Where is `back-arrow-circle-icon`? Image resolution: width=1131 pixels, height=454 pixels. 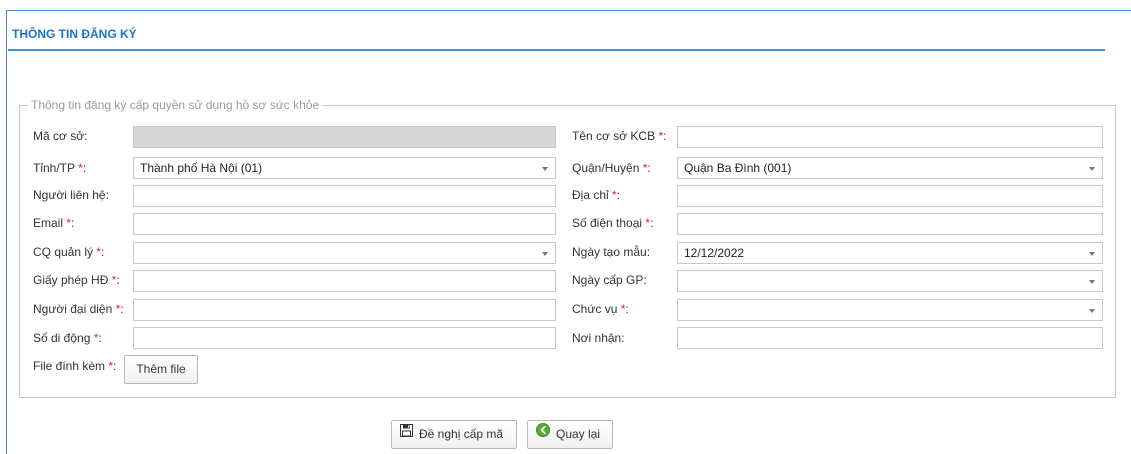
back-arrow-circle-icon is located at coordinates (543, 433).